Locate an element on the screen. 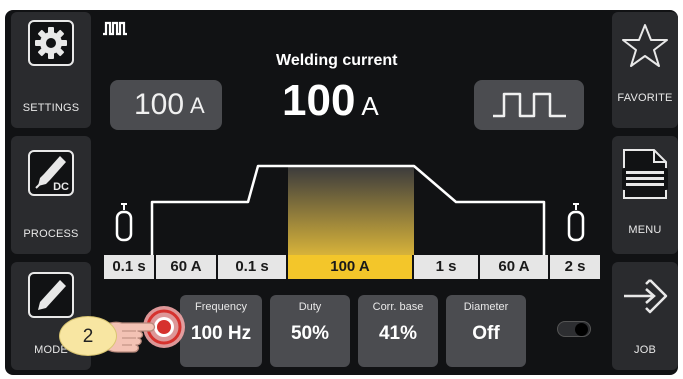 This screenshot has height=379, width=683. setpoint-unit: A is located at coordinates (197, 105).